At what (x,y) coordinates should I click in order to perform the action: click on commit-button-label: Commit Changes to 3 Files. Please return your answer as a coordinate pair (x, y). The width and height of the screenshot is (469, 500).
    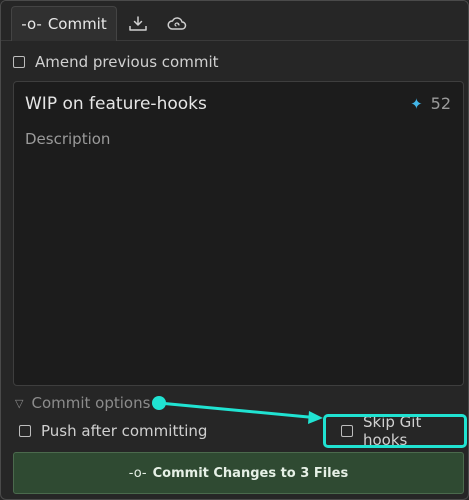
    Looking at the image, I should click on (250, 473).